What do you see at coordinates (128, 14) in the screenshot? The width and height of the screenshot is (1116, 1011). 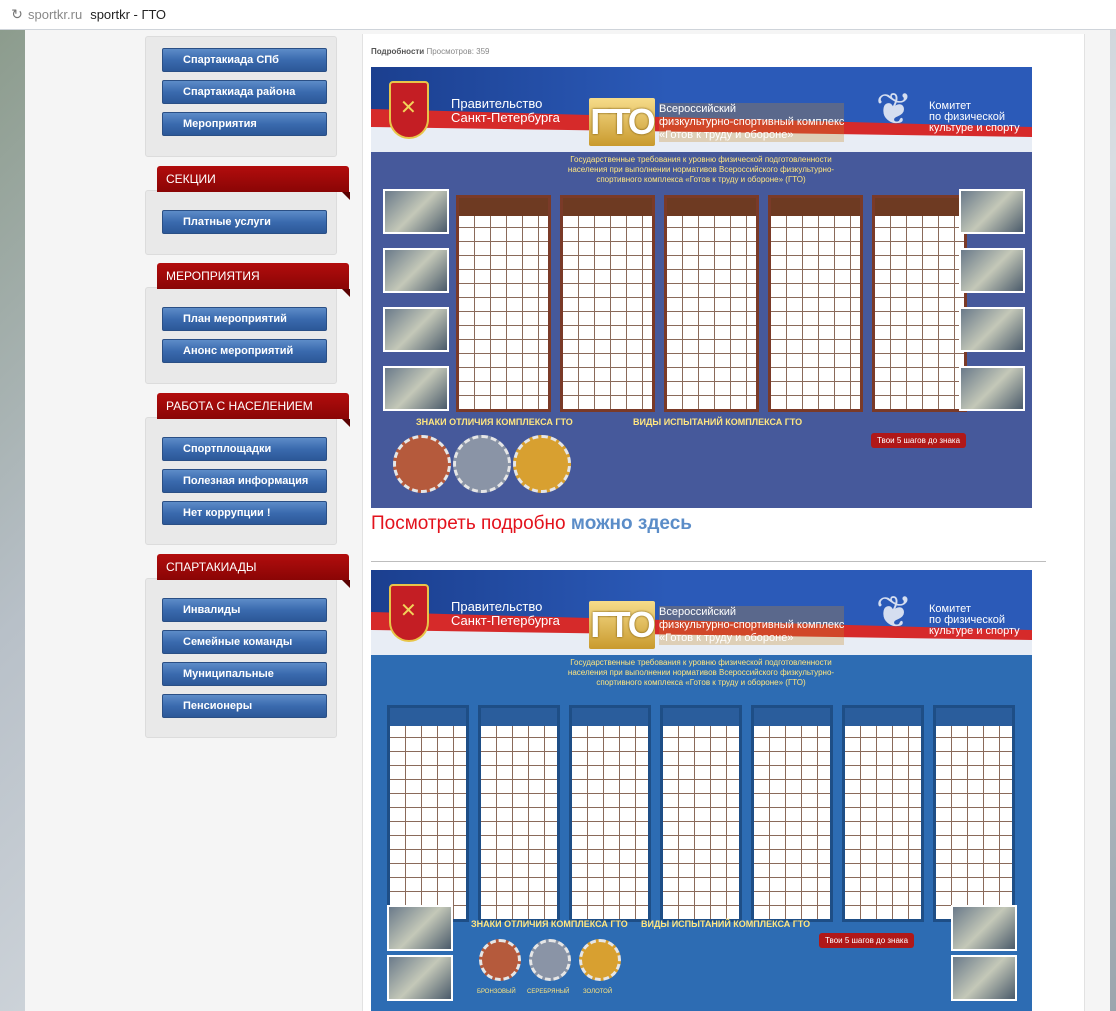 I see `page-title: sportkr - ГТО` at bounding box center [128, 14].